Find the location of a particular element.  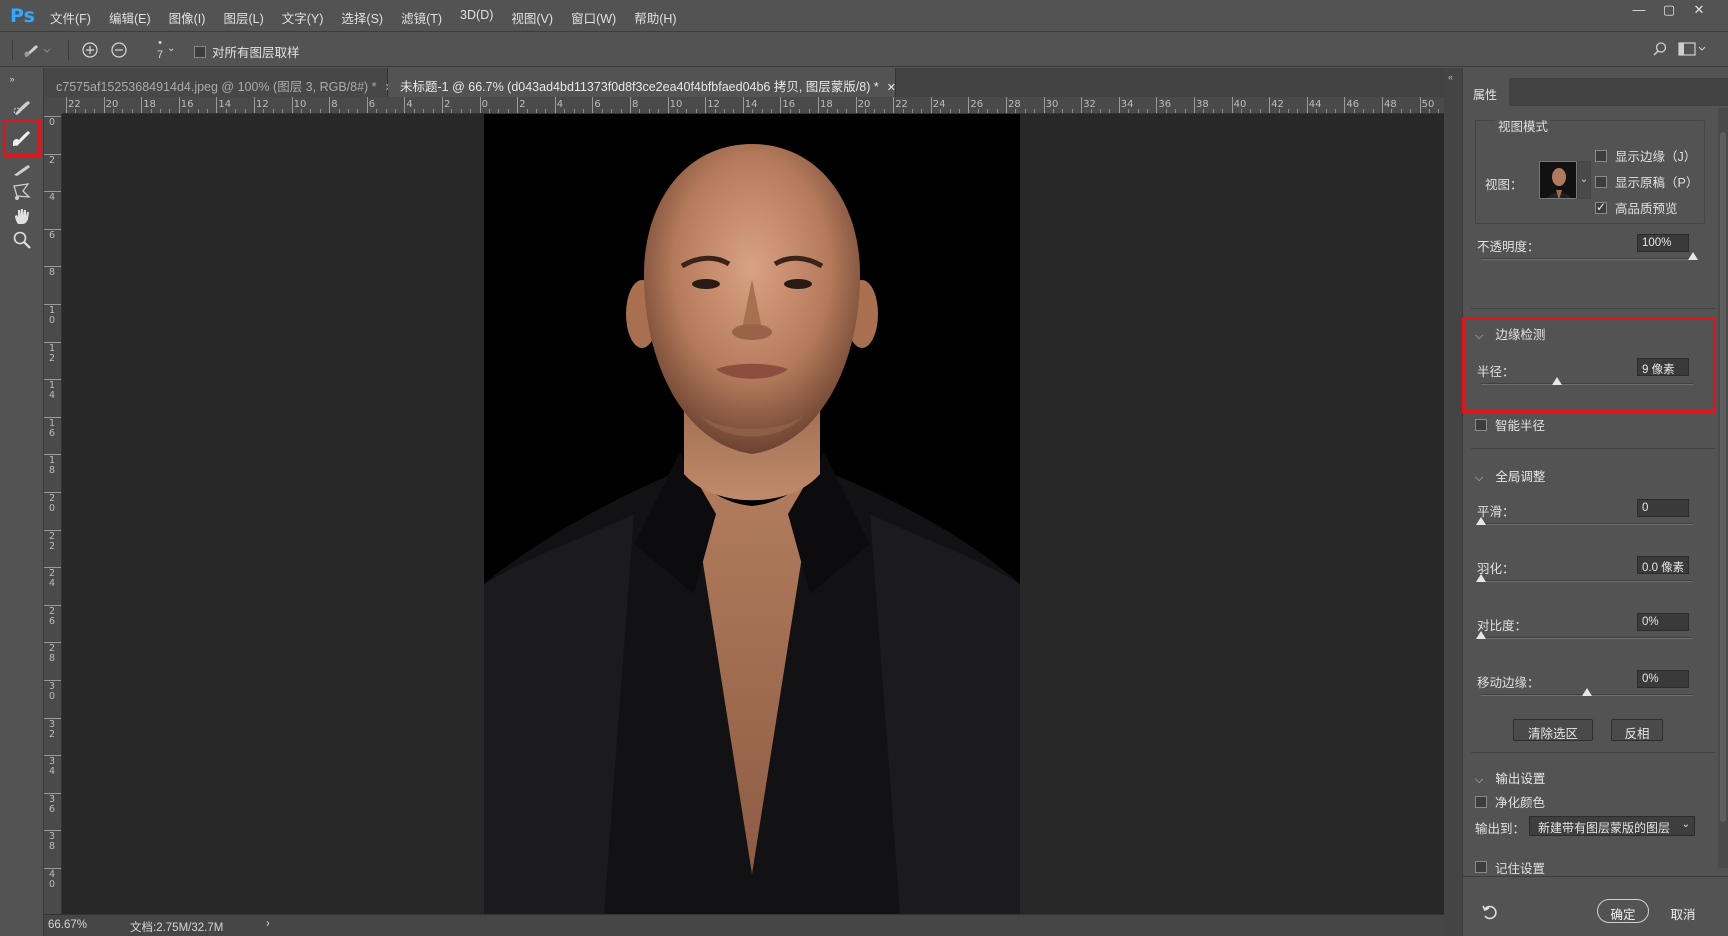

collapse-panel-icon: « is located at coordinates (1450, 77).